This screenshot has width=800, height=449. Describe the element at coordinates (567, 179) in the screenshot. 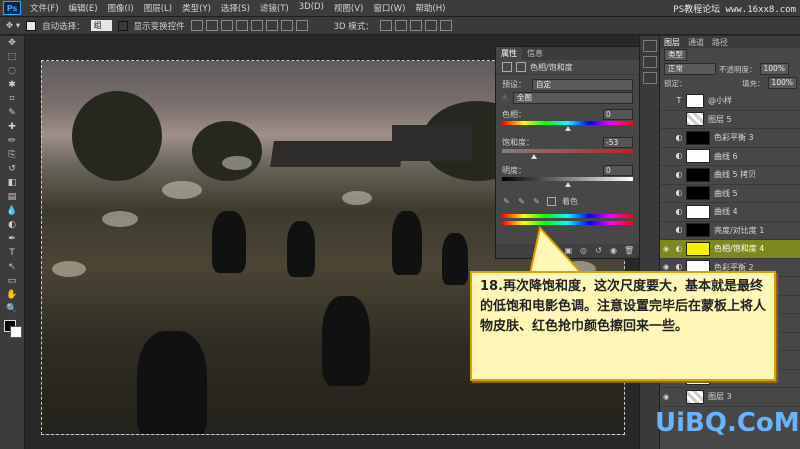

I see `lightness-slider-track` at that location.